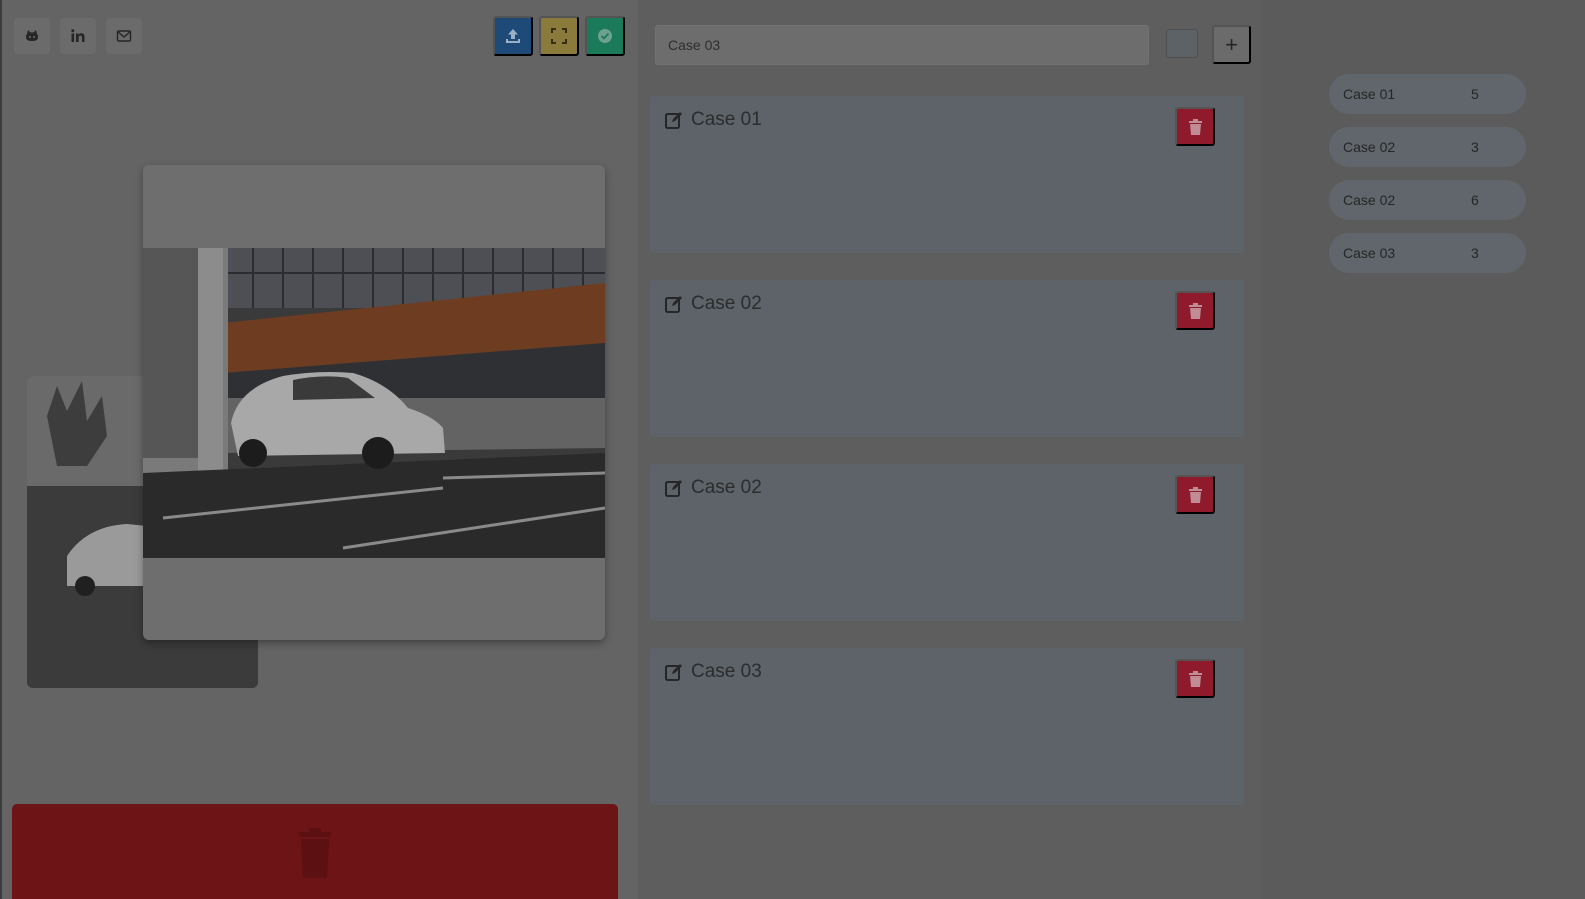 The image size is (1585, 899). I want to click on car-photo-image, so click(374, 403).